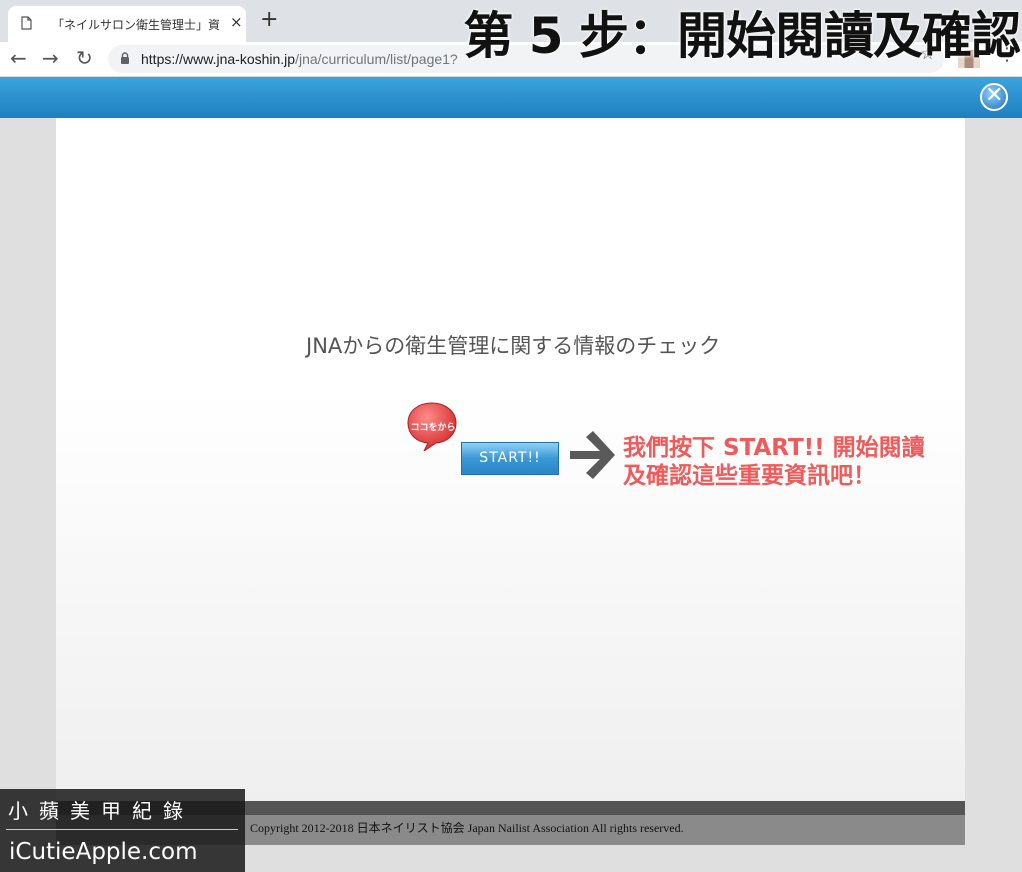 This screenshot has width=1022, height=872. I want to click on modal-header-bar, so click(511, 97).